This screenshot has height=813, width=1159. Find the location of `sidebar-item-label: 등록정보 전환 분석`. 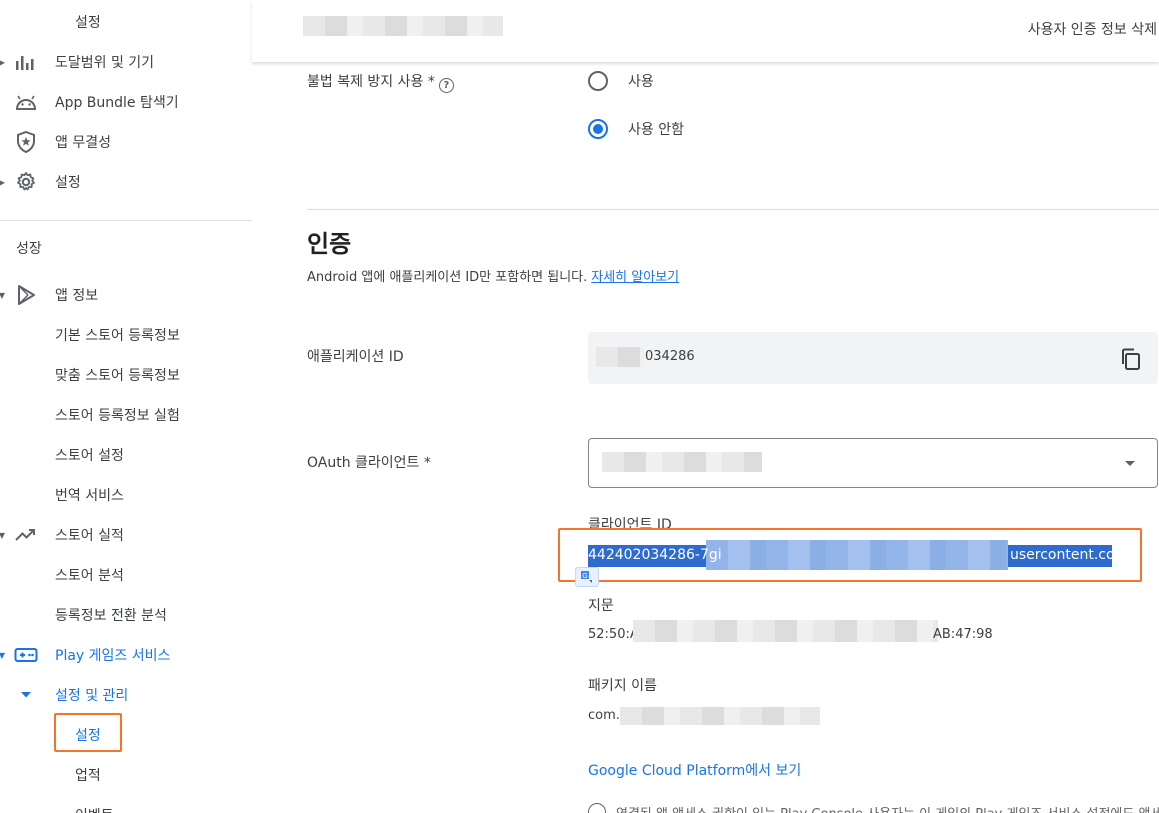

sidebar-item-label: 등록정보 전환 분석 is located at coordinates (111, 616).